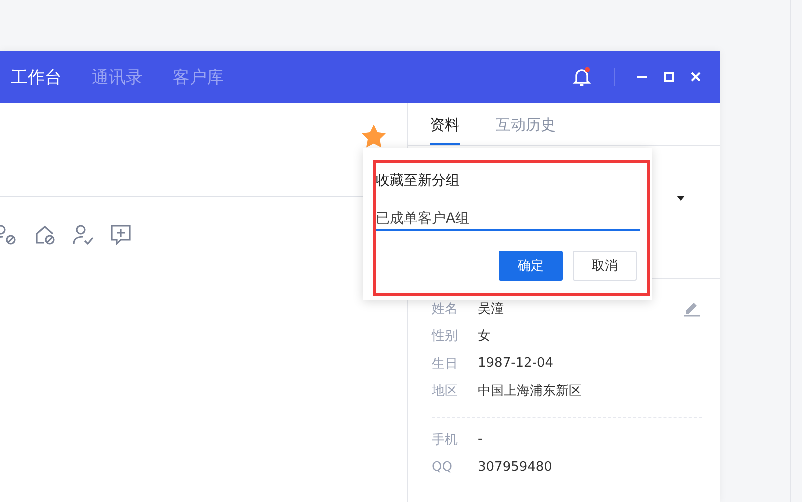  Describe the element at coordinates (480, 440) in the screenshot. I see `field-value: -` at that location.